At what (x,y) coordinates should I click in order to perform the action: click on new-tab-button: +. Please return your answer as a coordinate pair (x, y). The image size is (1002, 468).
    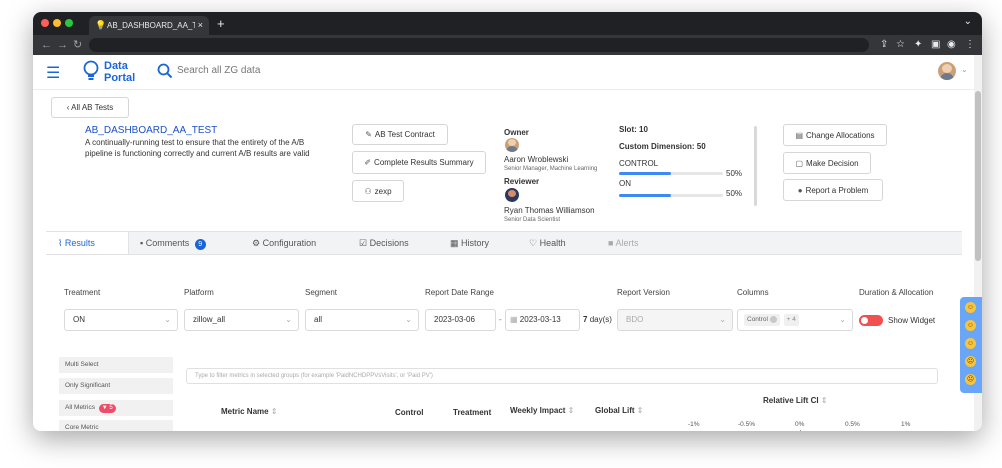
    Looking at the image, I should click on (221, 24).